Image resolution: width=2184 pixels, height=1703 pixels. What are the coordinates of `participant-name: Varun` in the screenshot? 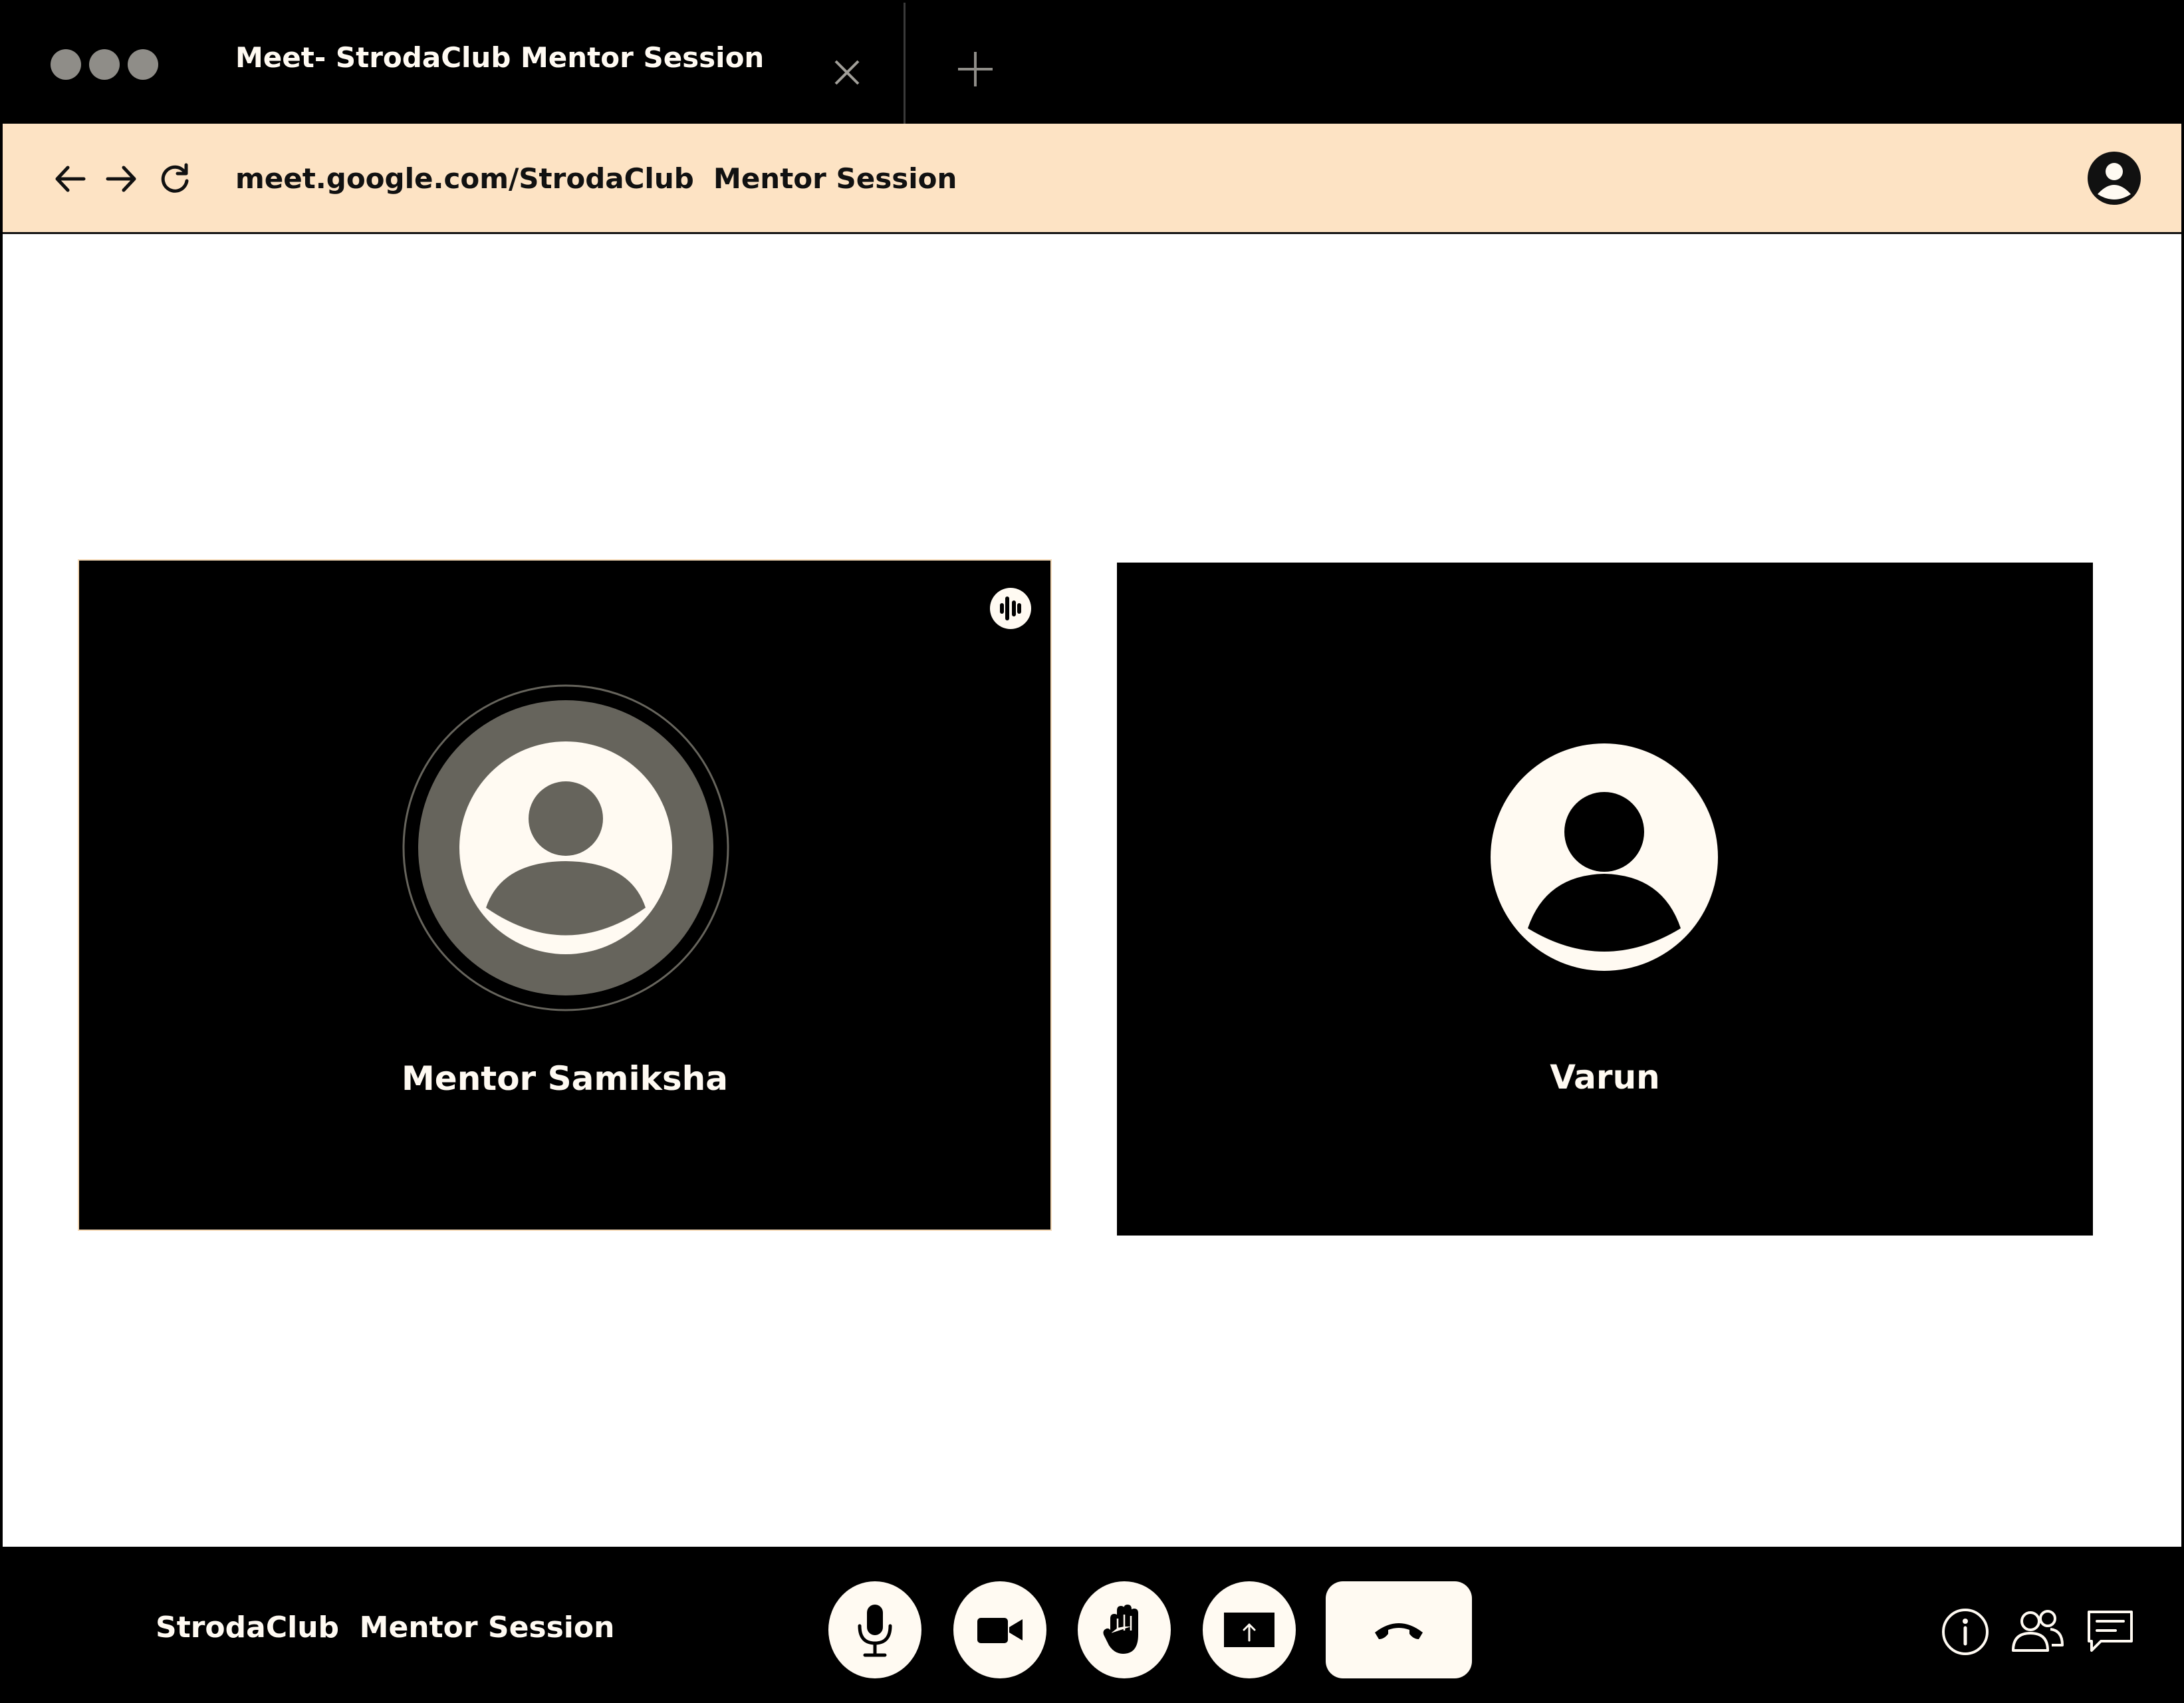 It's located at (1605, 1077).